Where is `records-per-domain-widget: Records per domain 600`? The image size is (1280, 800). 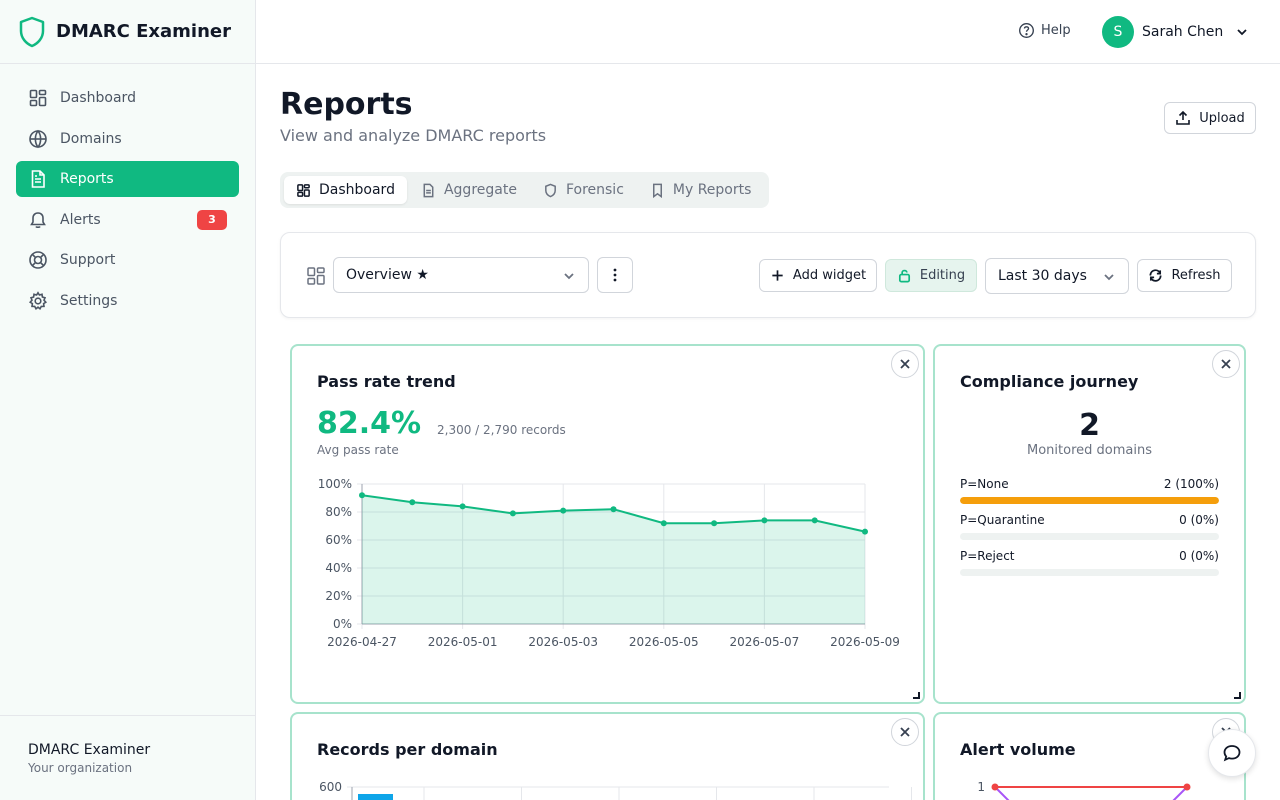
records-per-domain-widget: Records per domain 600 is located at coordinates (607, 756).